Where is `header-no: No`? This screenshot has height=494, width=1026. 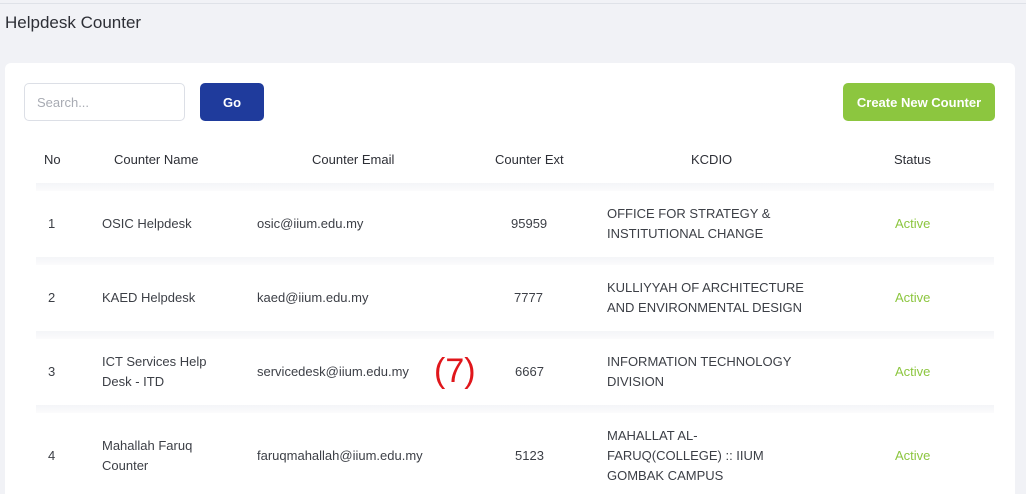 header-no: No is located at coordinates (52, 159).